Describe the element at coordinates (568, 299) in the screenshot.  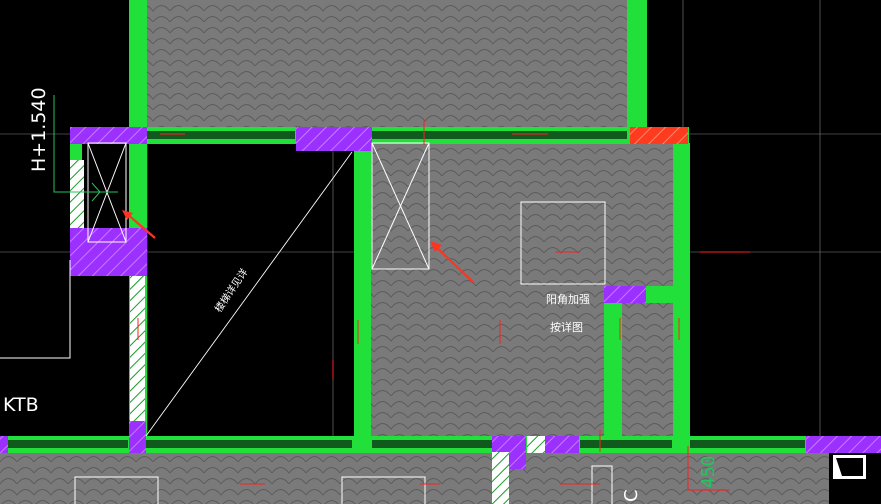
I see `corner-note-line1: 阳角加强` at that location.